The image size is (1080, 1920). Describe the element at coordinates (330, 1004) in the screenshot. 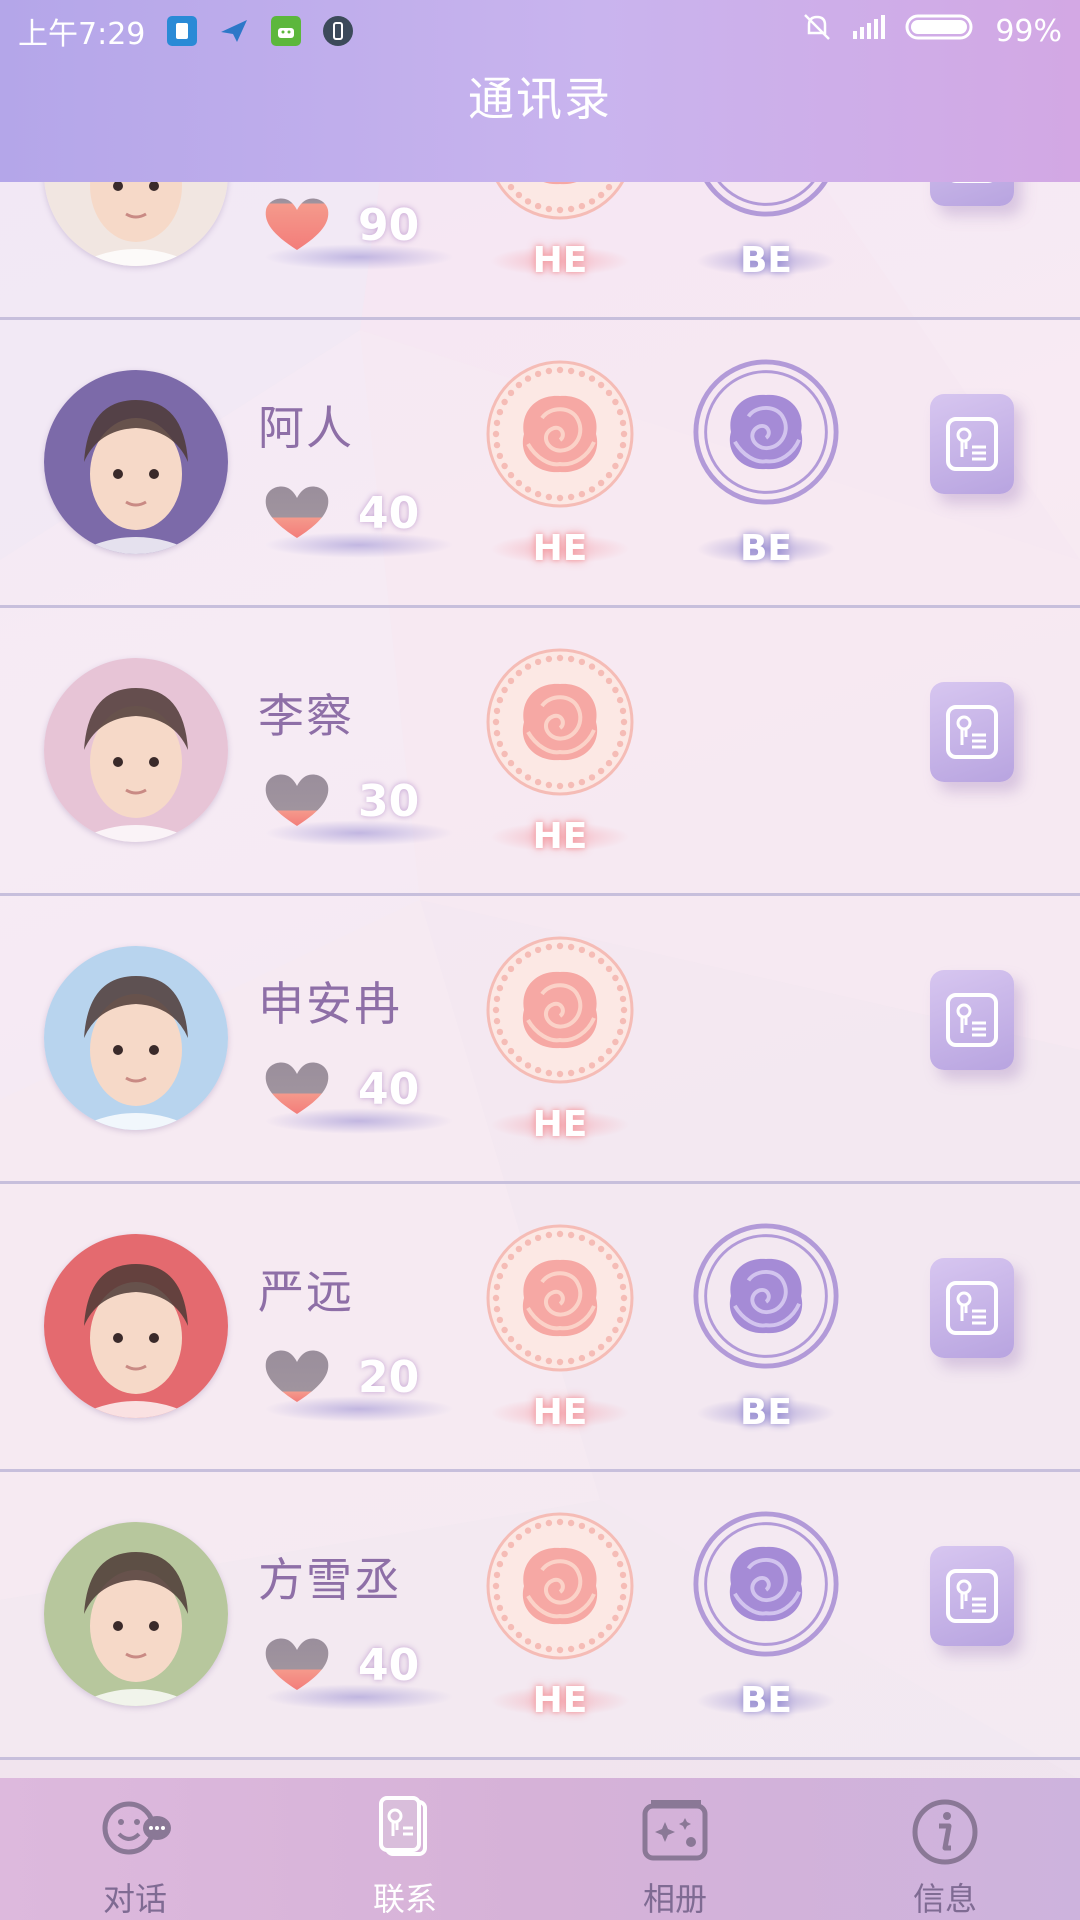

I see `contact-name: 申安冉` at that location.